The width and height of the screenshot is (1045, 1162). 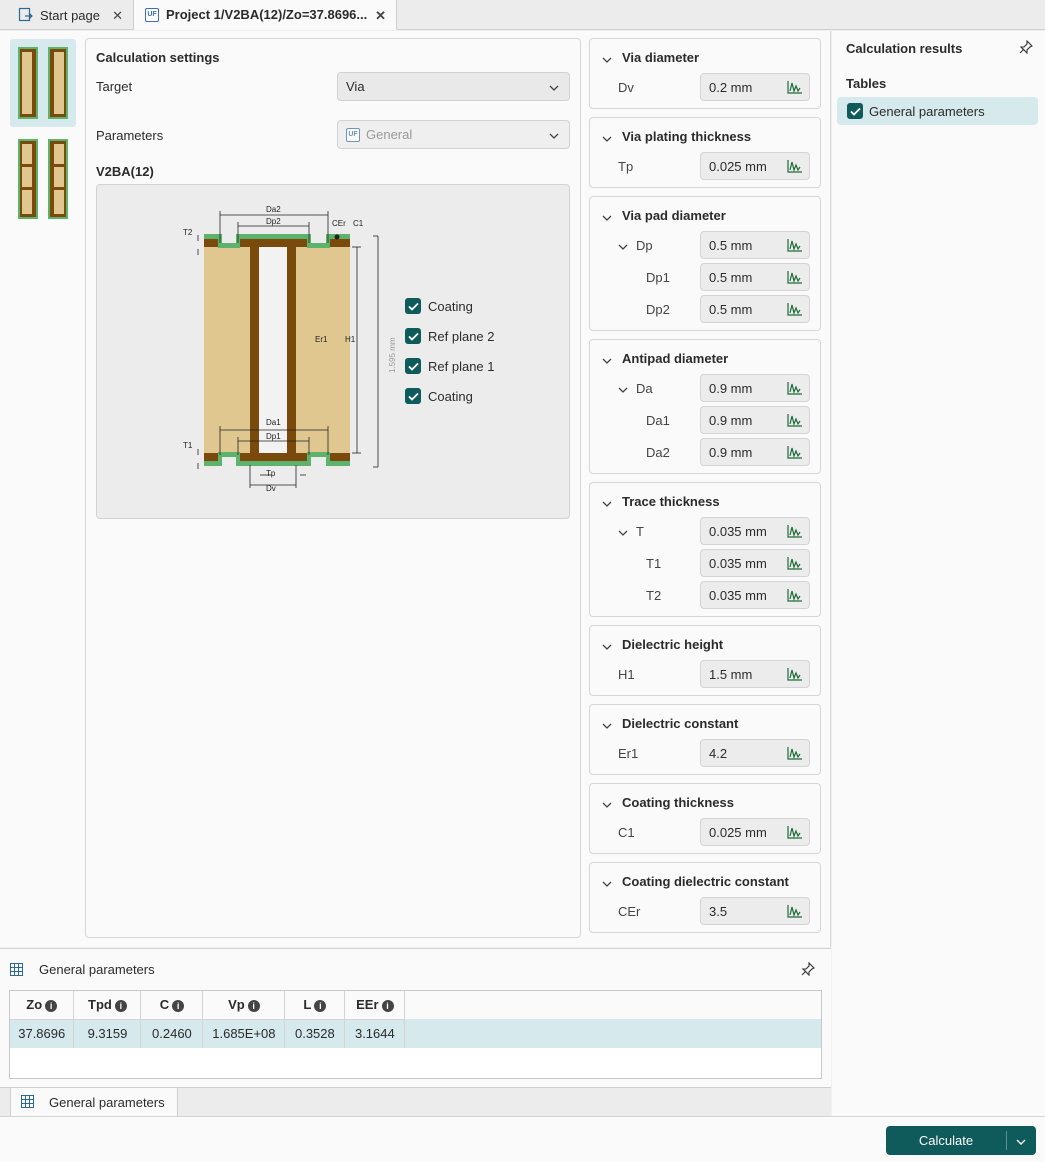 What do you see at coordinates (43, 83) in the screenshot?
I see `structure-thumbnail-v2ba` at bounding box center [43, 83].